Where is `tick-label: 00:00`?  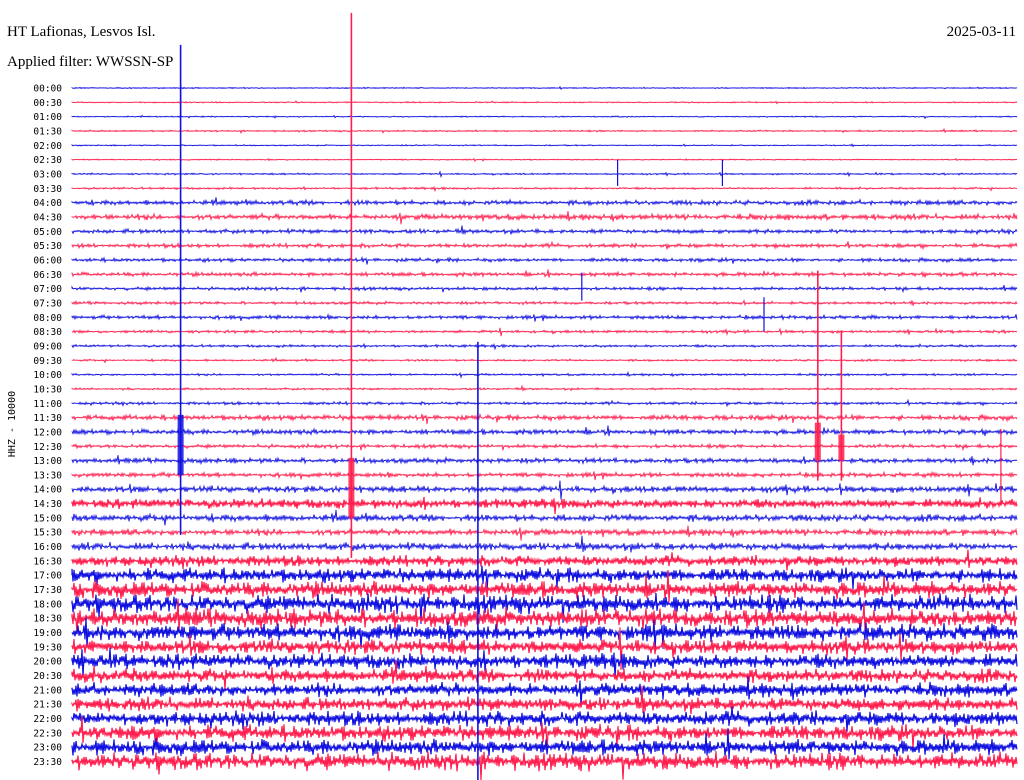 tick-label: 00:00 is located at coordinates (47, 89).